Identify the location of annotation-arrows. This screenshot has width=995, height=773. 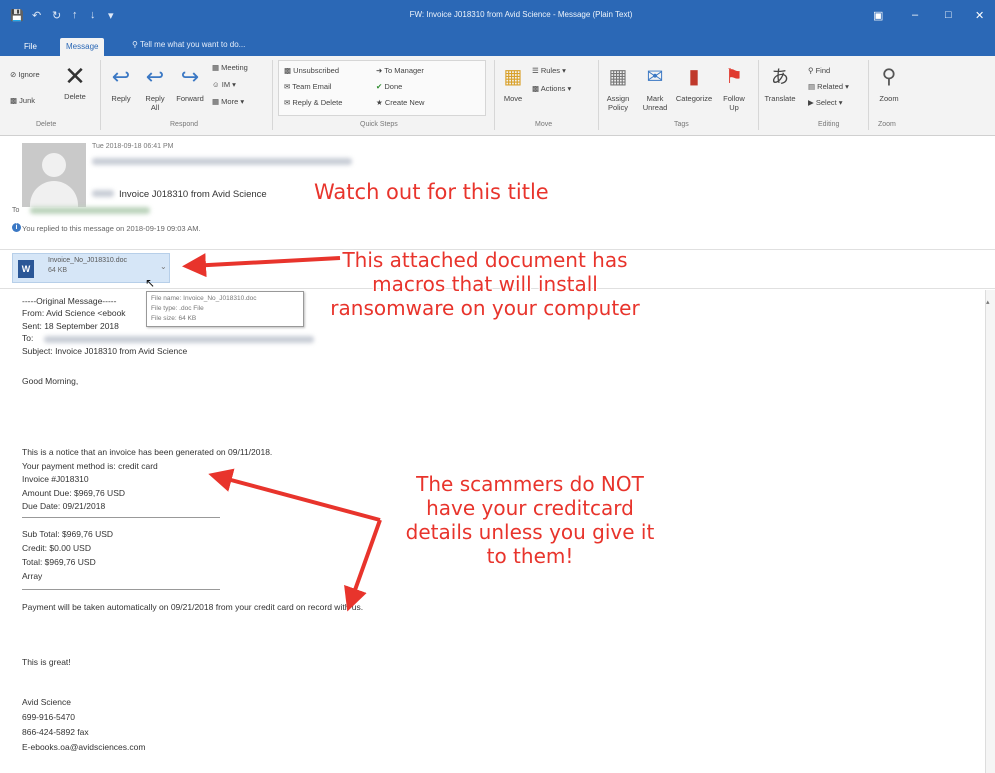
(282, 432).